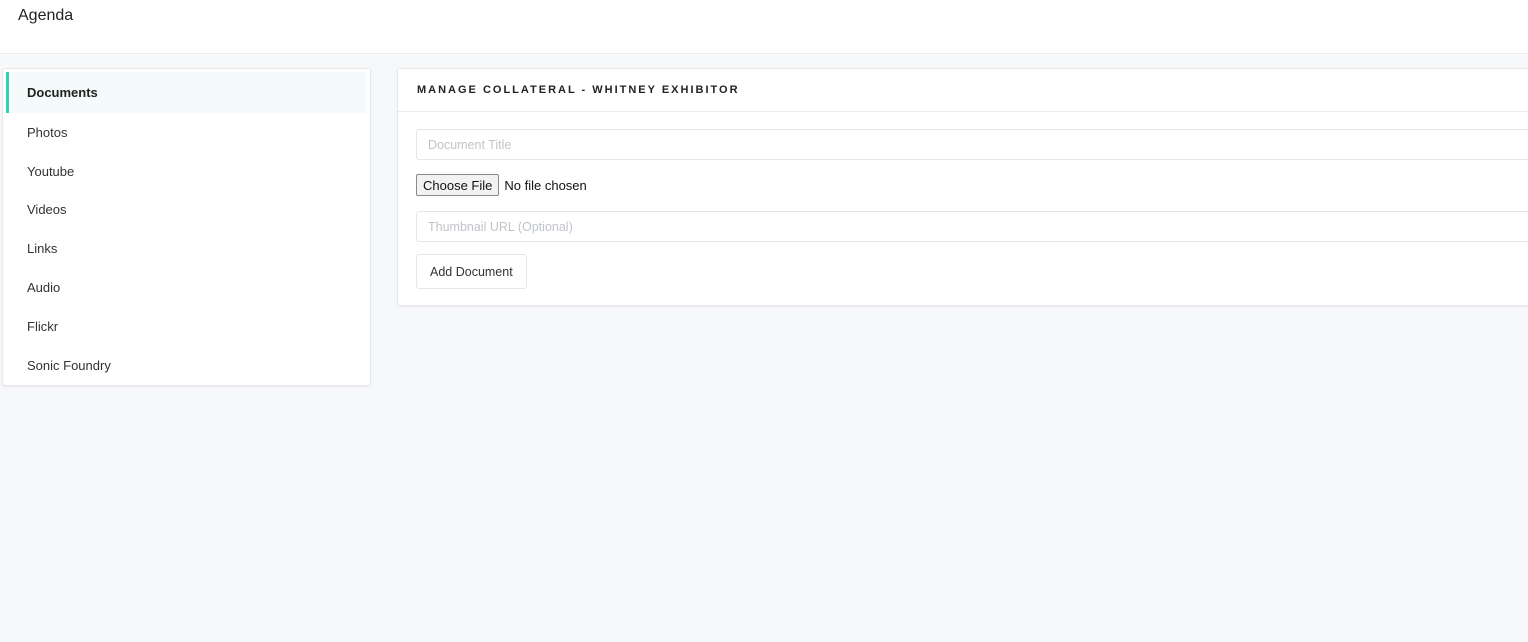 This screenshot has height=642, width=1528. What do you see at coordinates (186, 210) in the screenshot?
I see `sidebar-item-videos: Videos` at bounding box center [186, 210].